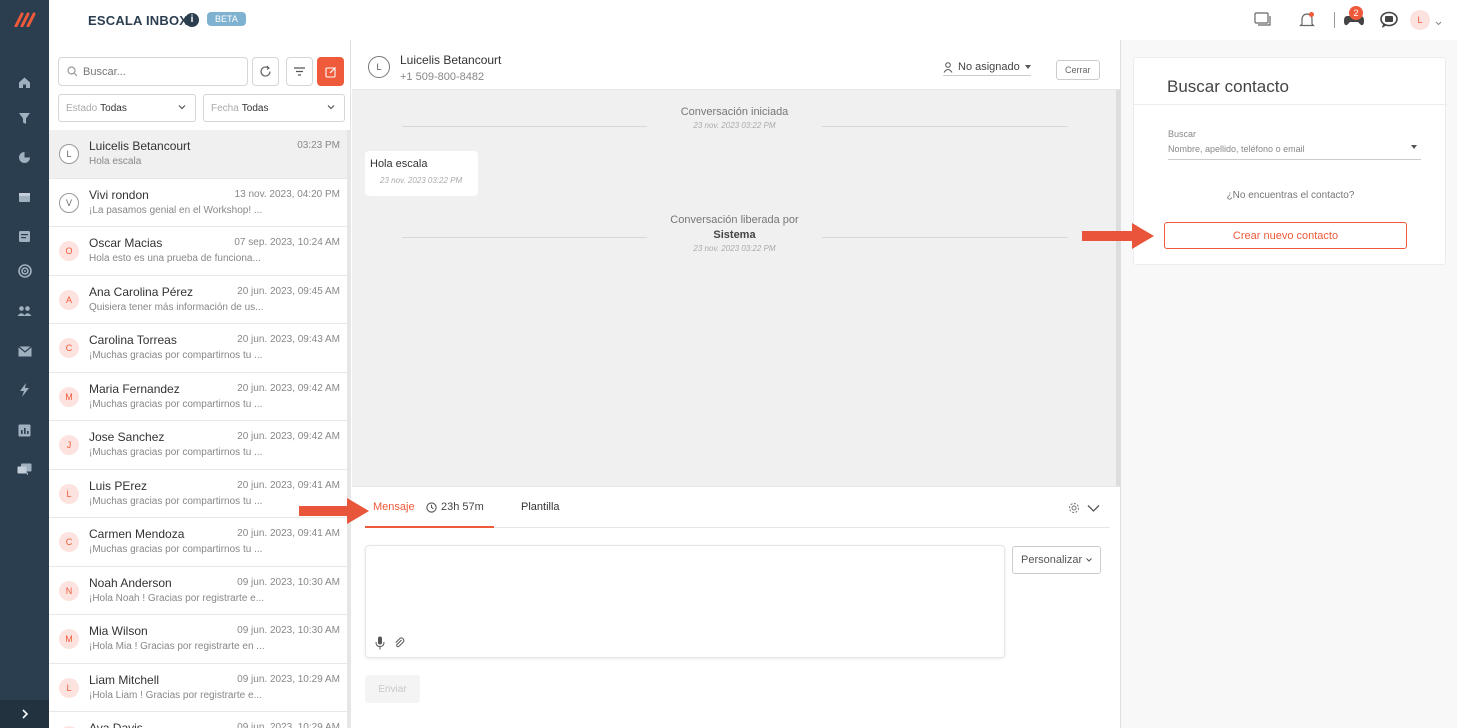  I want to click on user-icon, so click(948, 67).